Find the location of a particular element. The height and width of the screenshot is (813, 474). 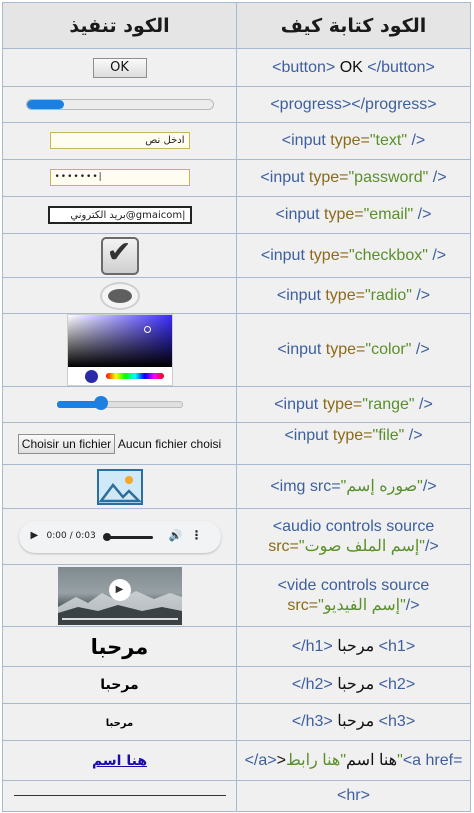

code-text: OK is located at coordinates (351, 67).